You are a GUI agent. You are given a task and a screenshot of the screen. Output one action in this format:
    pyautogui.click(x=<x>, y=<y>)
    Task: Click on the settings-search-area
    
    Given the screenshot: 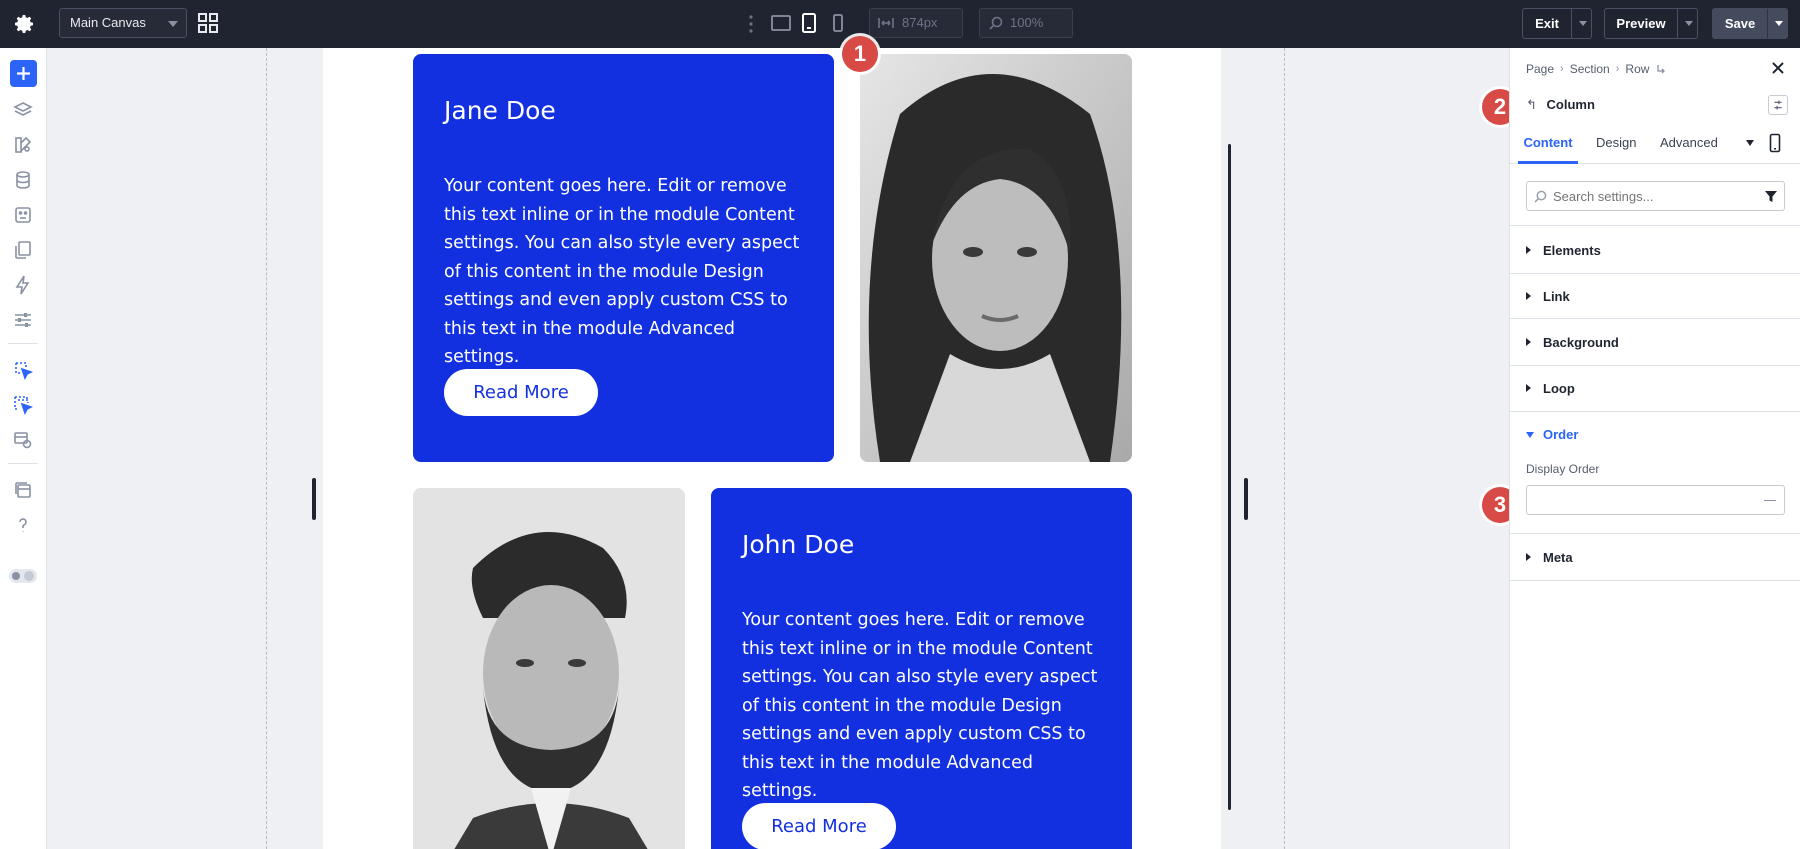 What is the action you would take?
    pyautogui.click(x=1655, y=195)
    